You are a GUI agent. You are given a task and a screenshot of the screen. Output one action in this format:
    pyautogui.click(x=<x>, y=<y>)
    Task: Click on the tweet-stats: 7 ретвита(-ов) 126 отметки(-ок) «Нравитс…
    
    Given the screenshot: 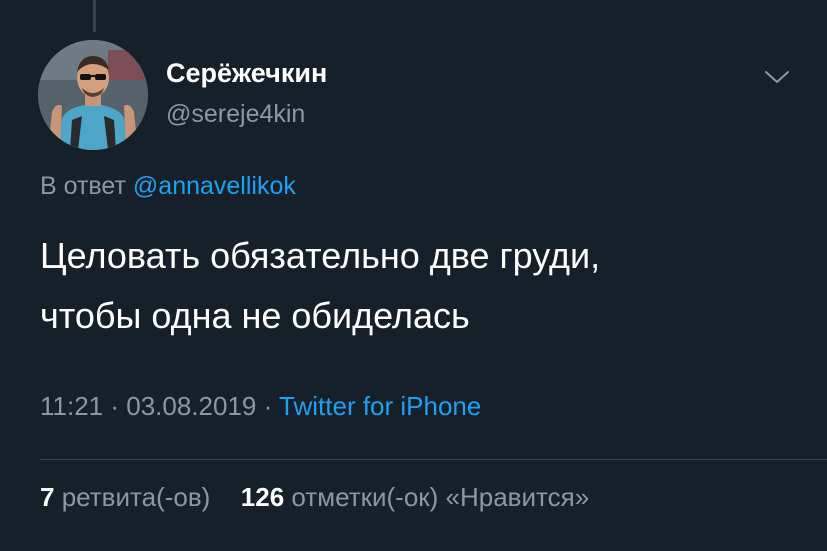 What is the action you would take?
    pyautogui.click(x=314, y=497)
    